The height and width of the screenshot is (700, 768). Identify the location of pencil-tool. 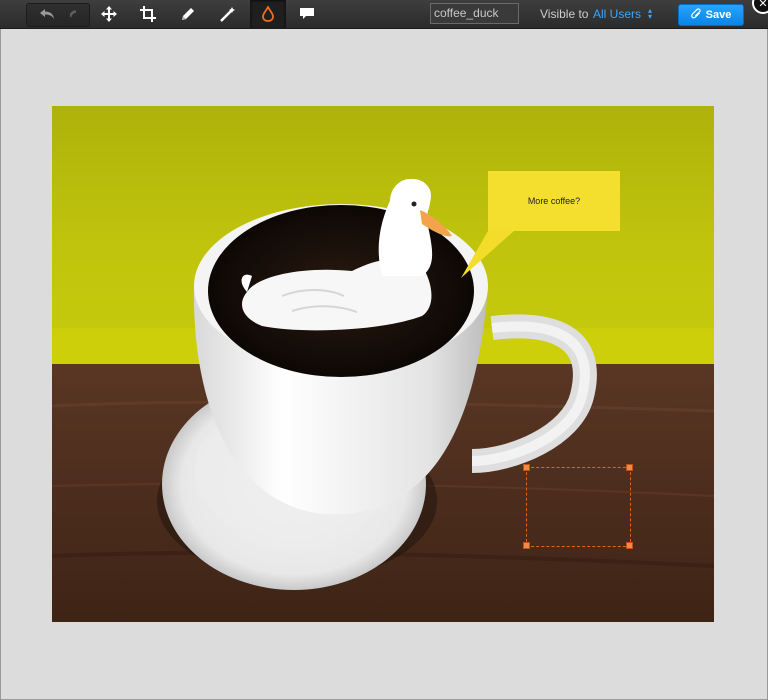
(188, 14).